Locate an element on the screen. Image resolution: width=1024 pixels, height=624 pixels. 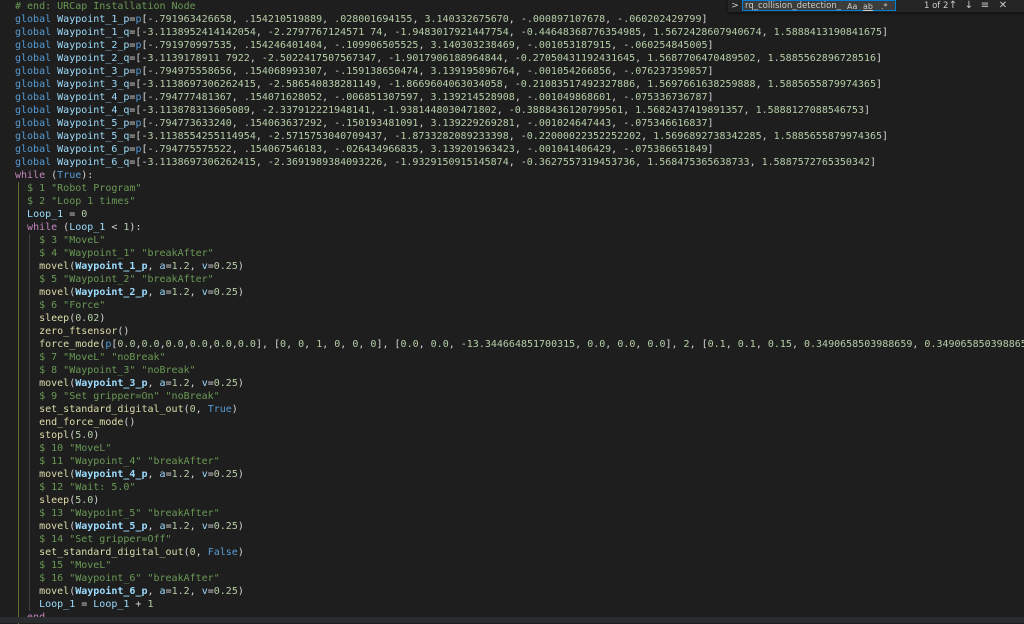
code-line: Loop_1 = Loop_1 + 1 is located at coordinates (512, 604).